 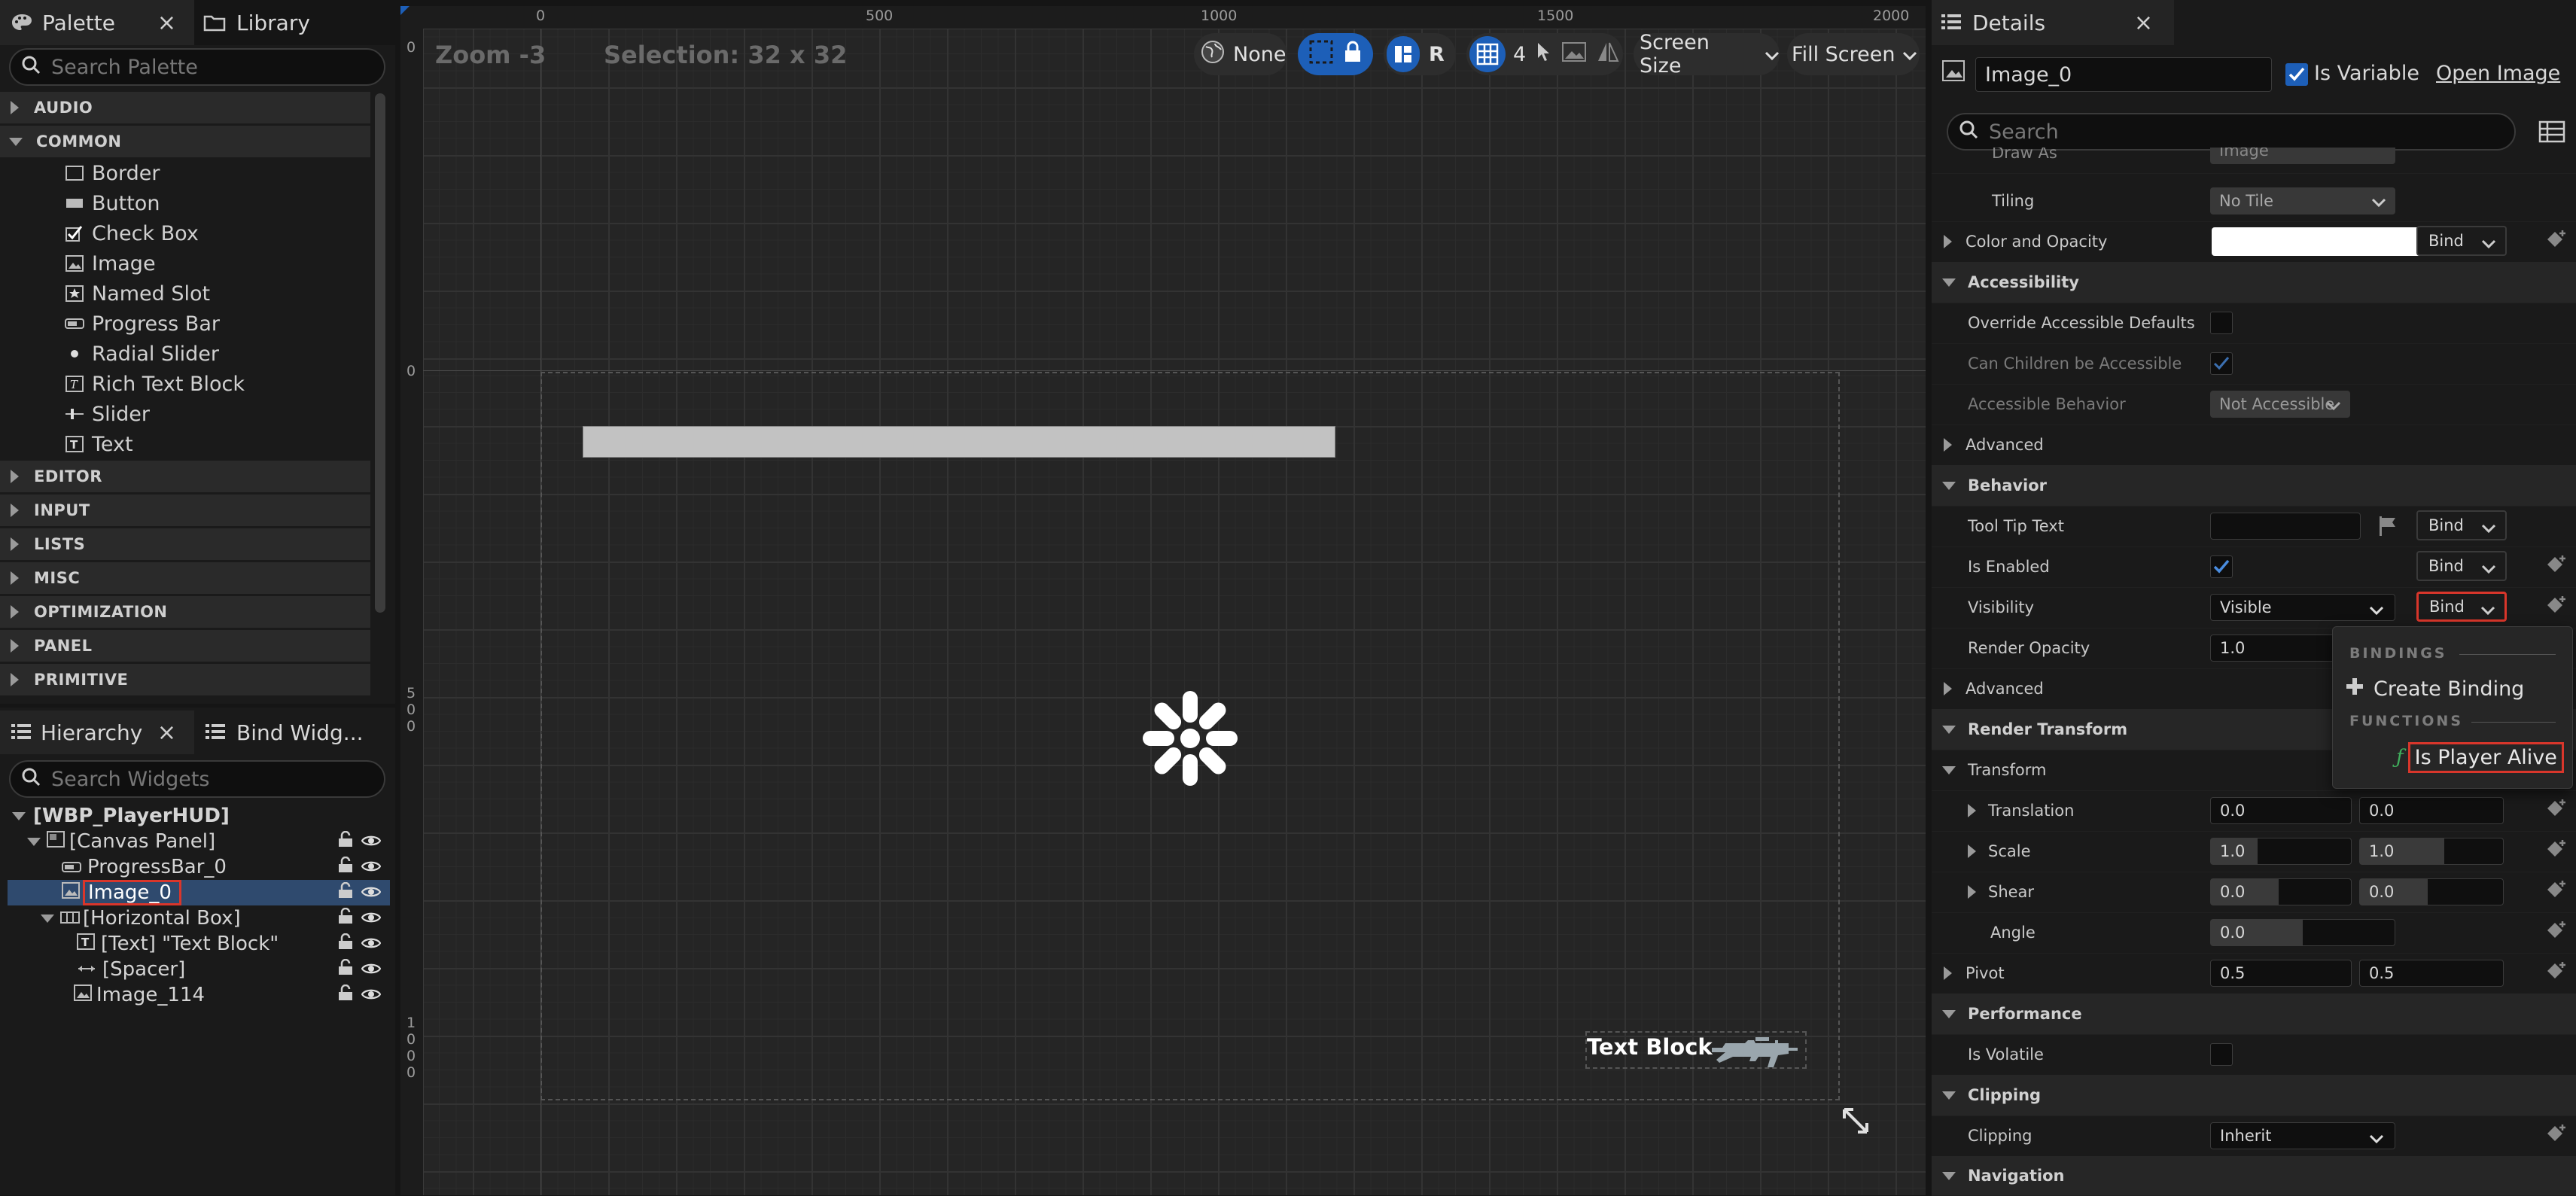 I want to click on category-performance: Performance, so click(x=2254, y=1014).